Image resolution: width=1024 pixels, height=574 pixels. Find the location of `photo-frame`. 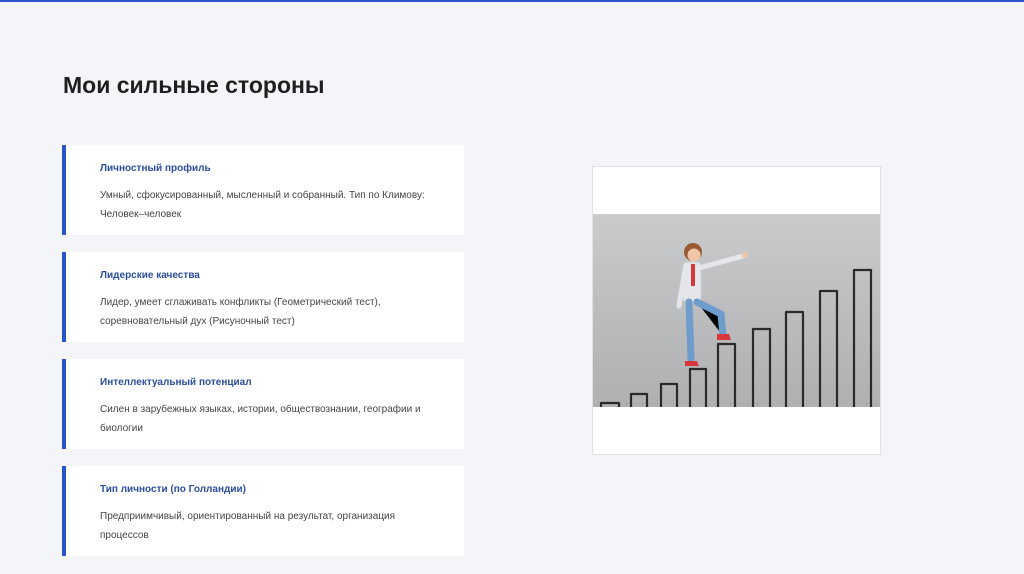

photo-frame is located at coordinates (736, 310).